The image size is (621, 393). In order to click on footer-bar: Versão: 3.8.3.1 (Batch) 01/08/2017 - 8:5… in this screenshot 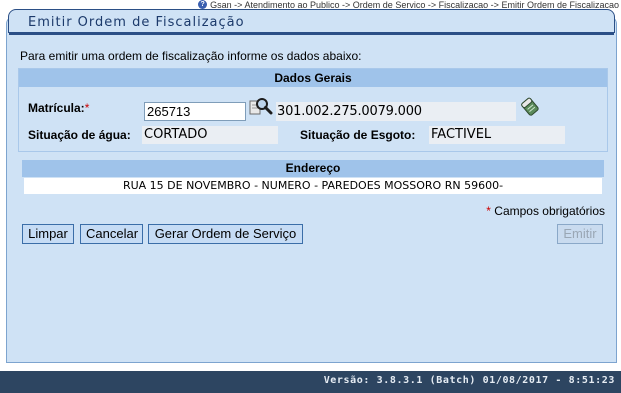, I will do `click(310, 382)`.